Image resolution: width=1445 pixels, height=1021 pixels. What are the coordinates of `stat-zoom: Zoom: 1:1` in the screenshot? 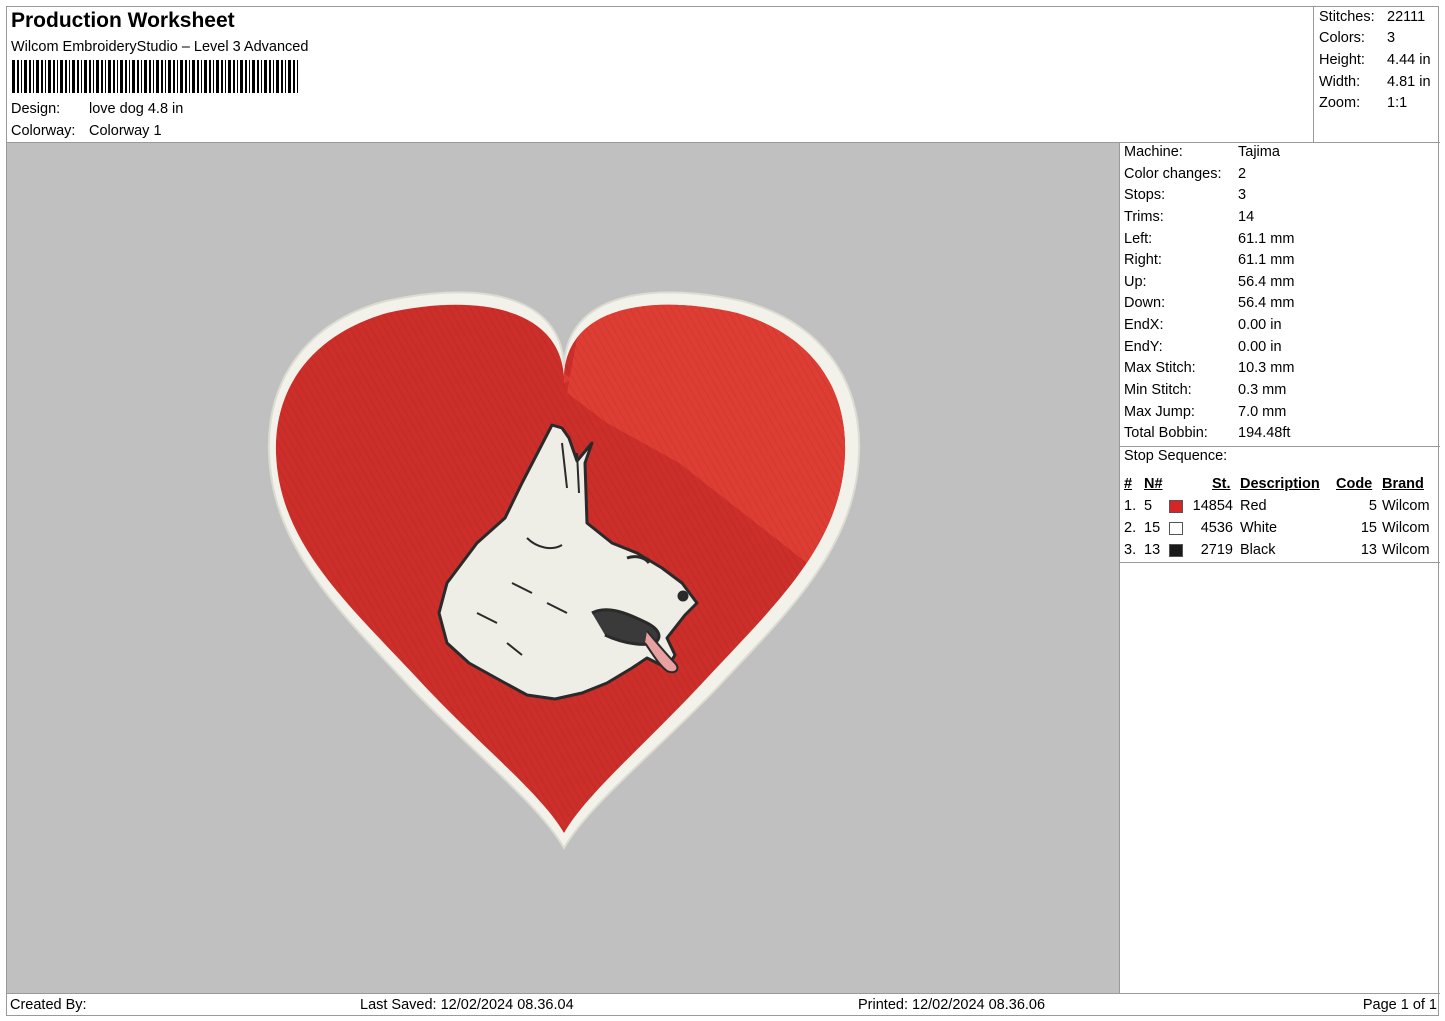 It's located at (1363, 103).